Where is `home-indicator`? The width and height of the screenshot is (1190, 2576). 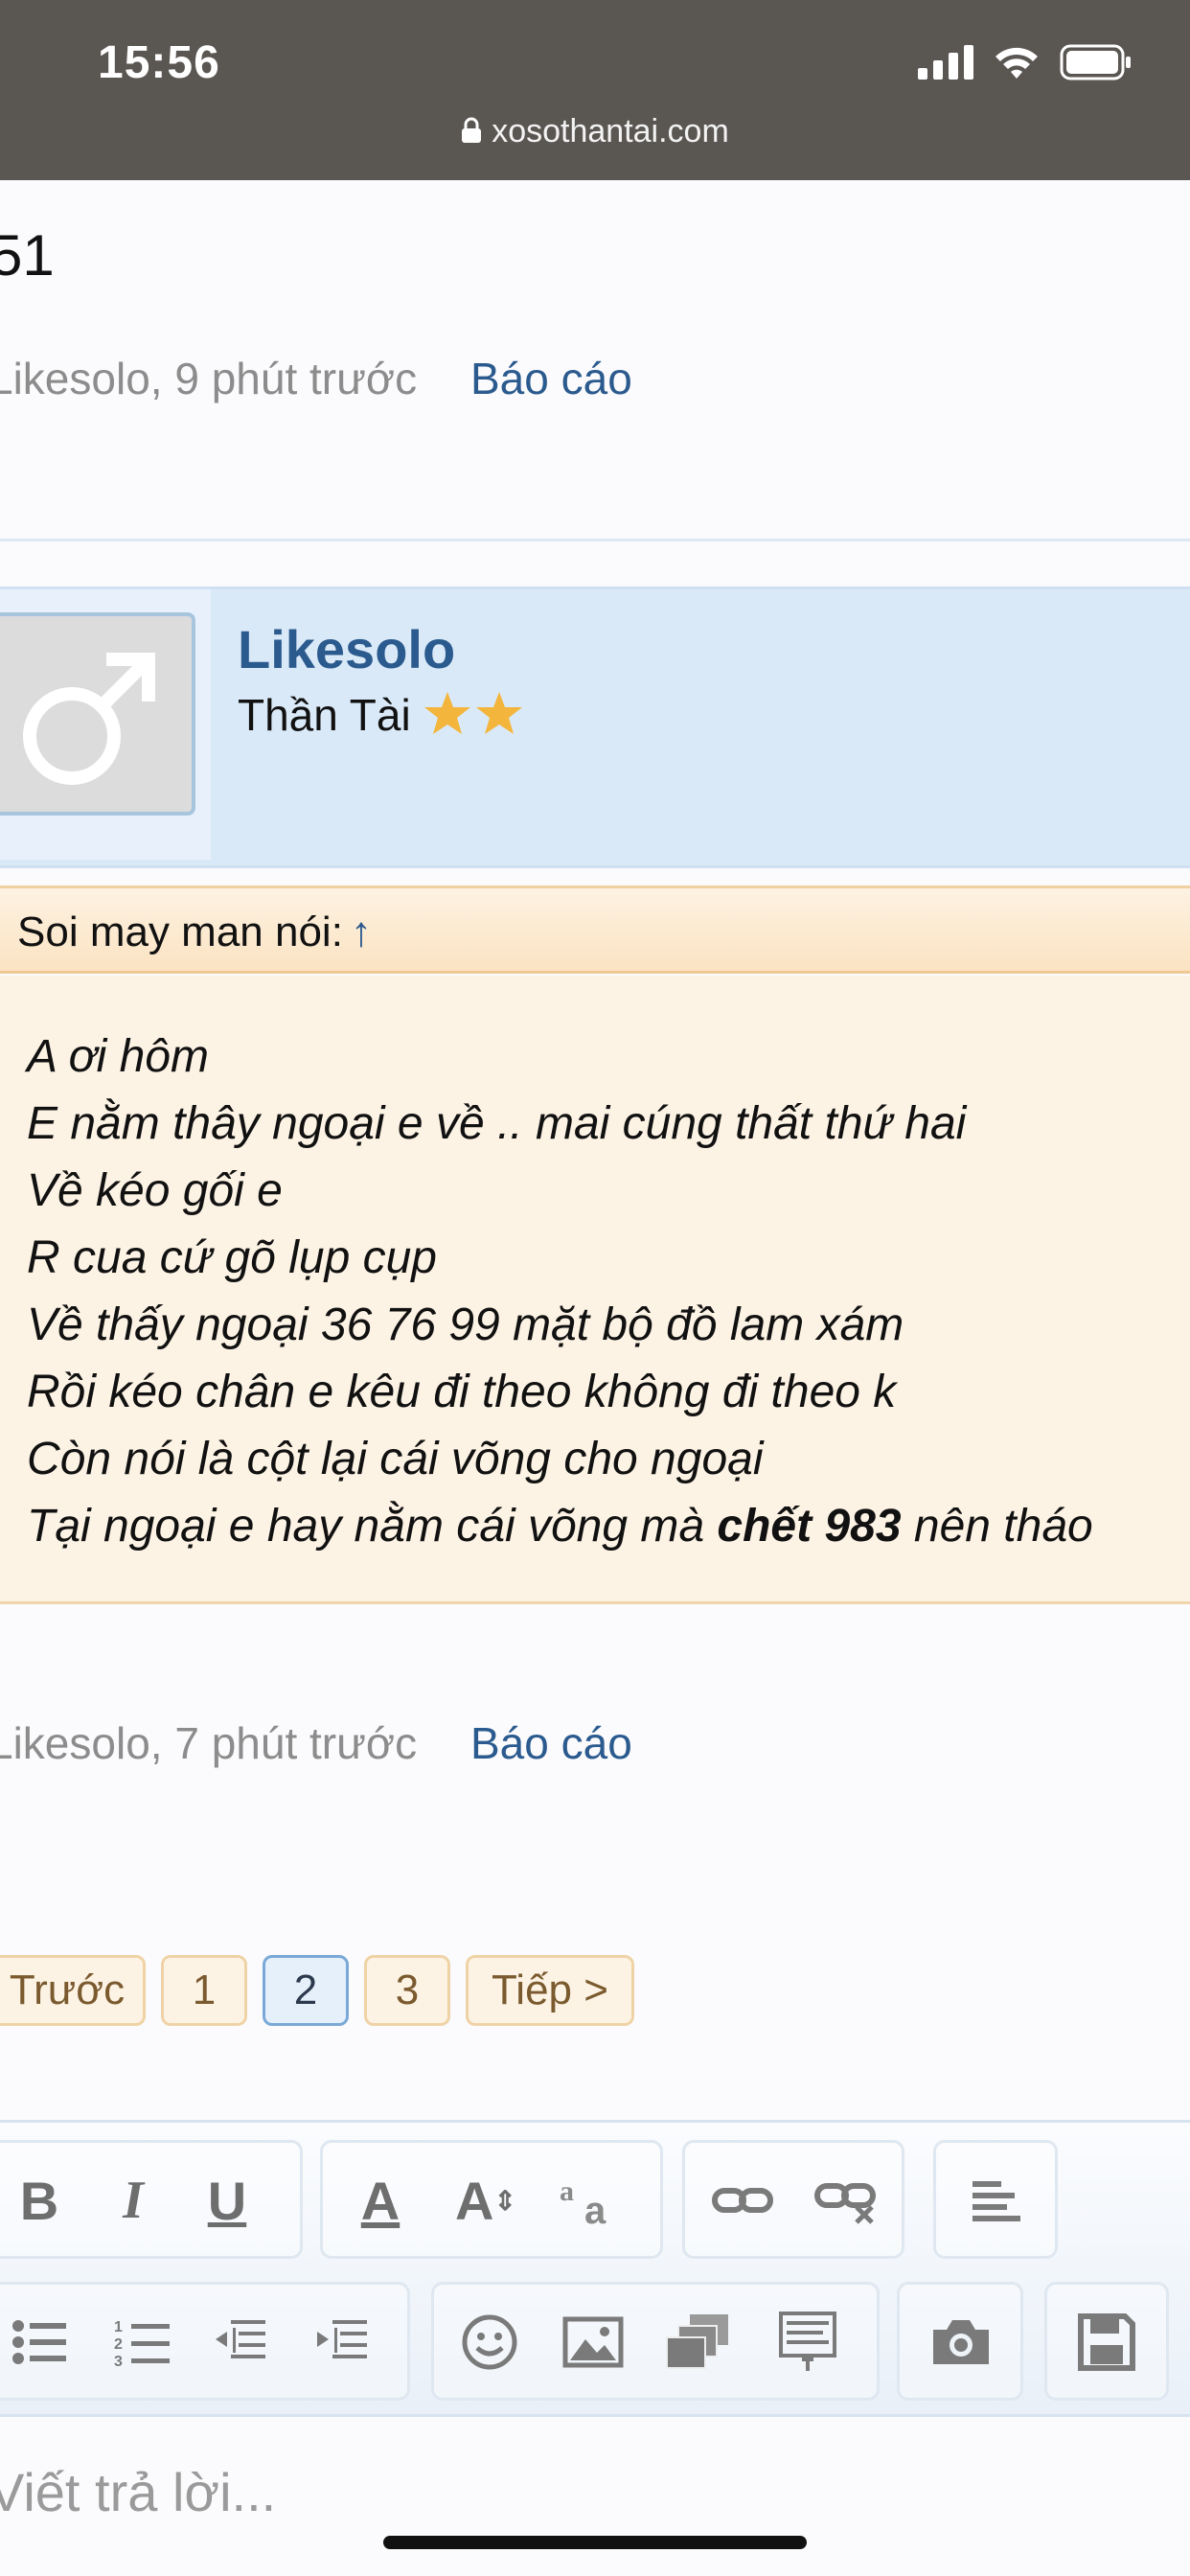 home-indicator is located at coordinates (595, 2542).